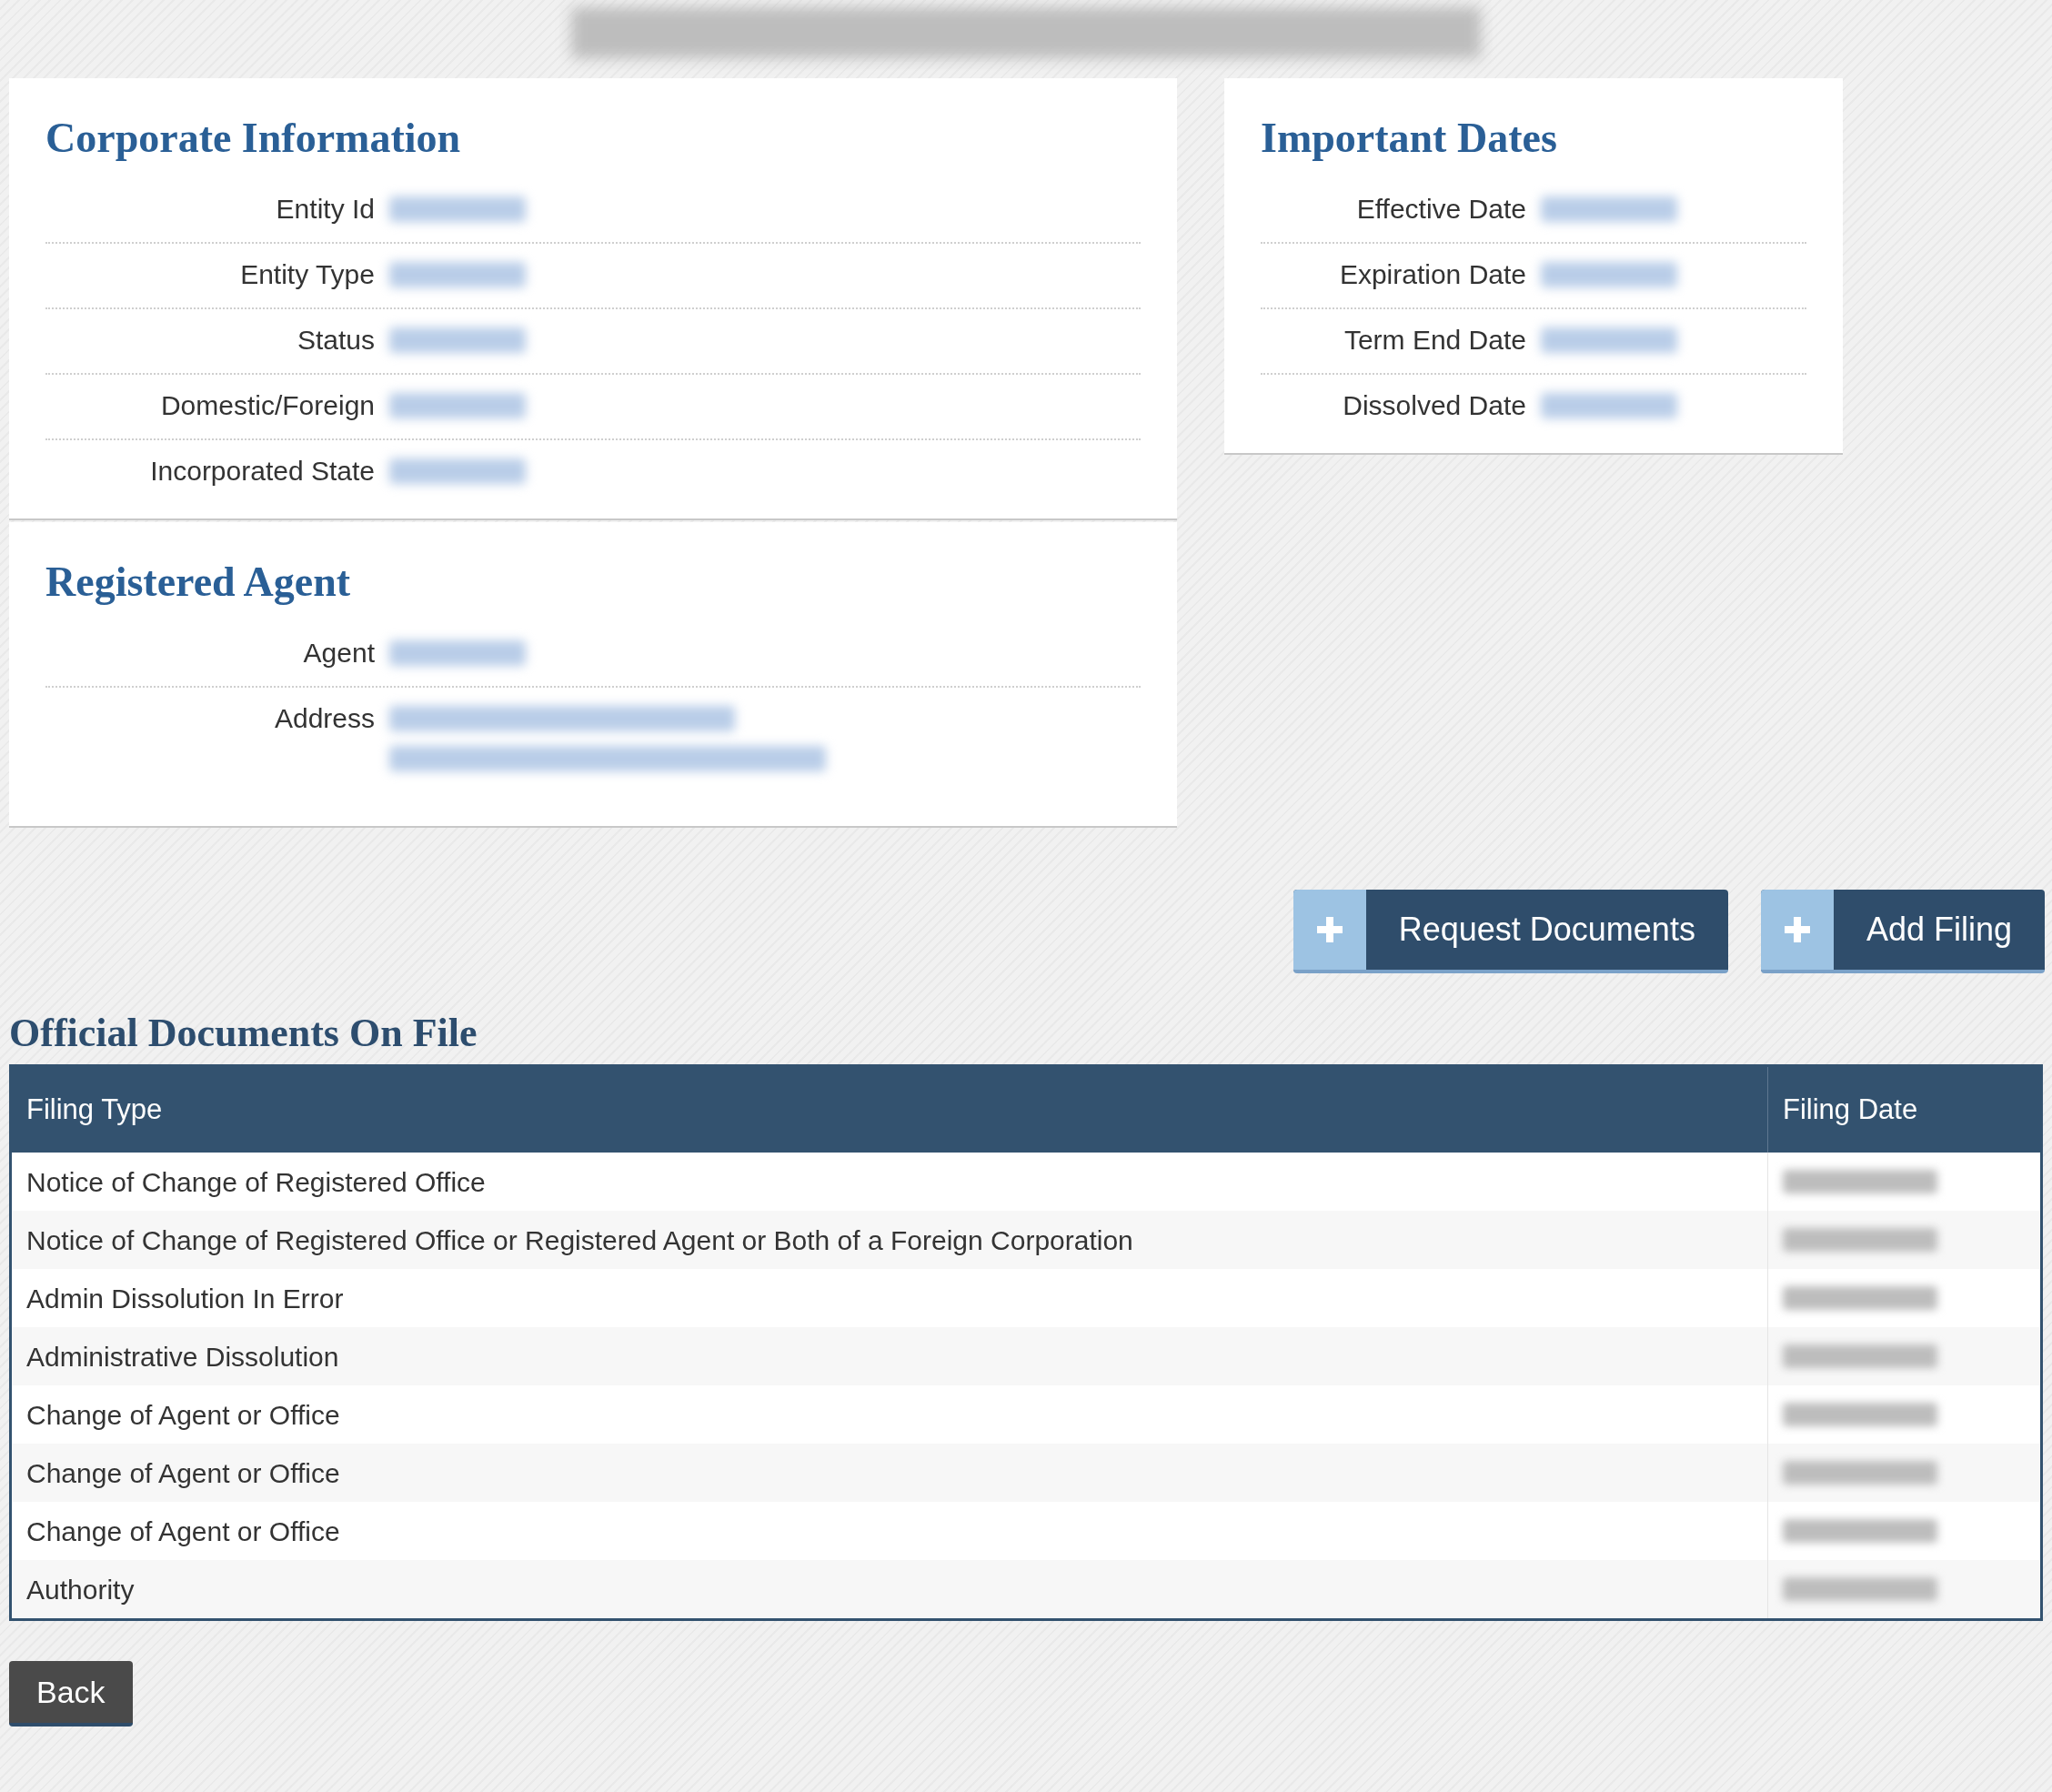 The image size is (2052, 1792). I want to click on field-label: Entity Type, so click(307, 274).